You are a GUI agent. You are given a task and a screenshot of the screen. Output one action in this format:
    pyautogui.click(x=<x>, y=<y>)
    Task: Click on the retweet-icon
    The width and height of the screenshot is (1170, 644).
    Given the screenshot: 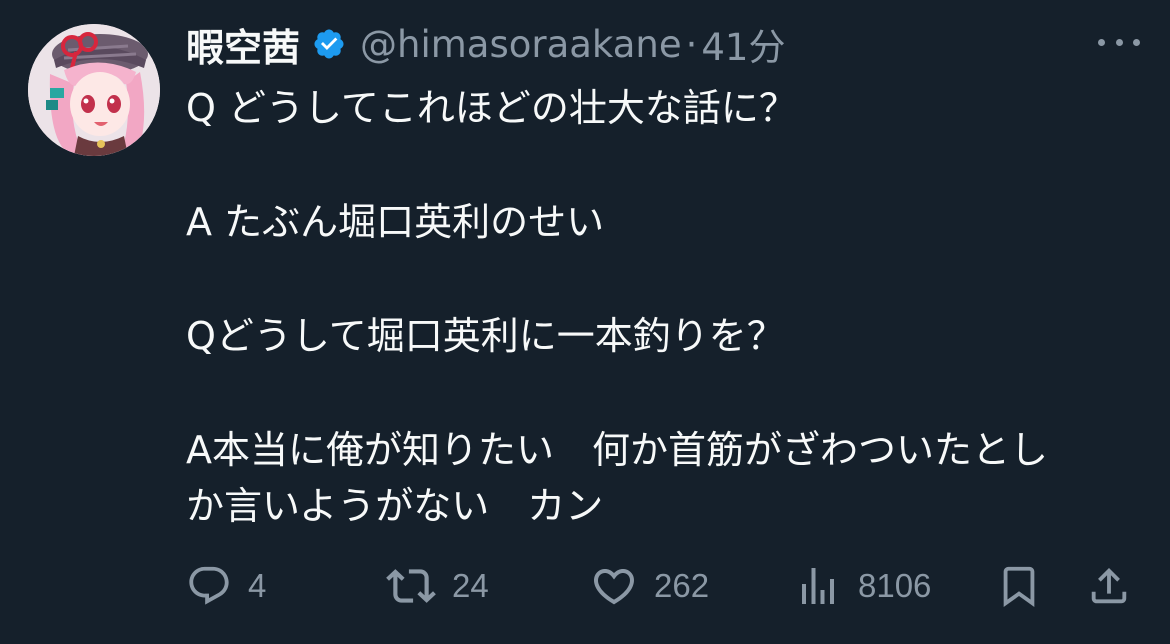 What is the action you would take?
    pyautogui.click(x=411, y=586)
    